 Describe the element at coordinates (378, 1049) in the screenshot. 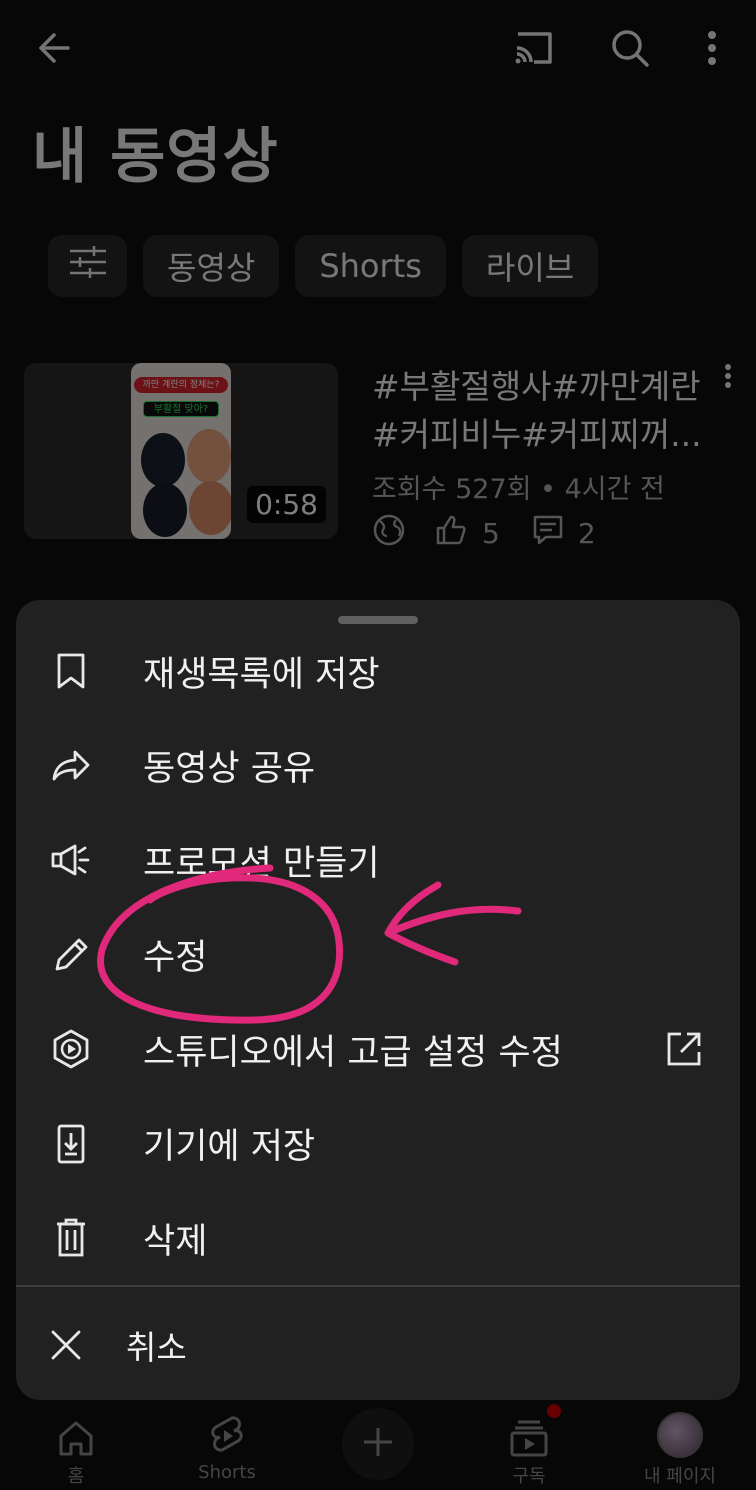

I see `menu-item-studio-advanced-edit: 스튜디오에서 고급 설정 수정` at that location.